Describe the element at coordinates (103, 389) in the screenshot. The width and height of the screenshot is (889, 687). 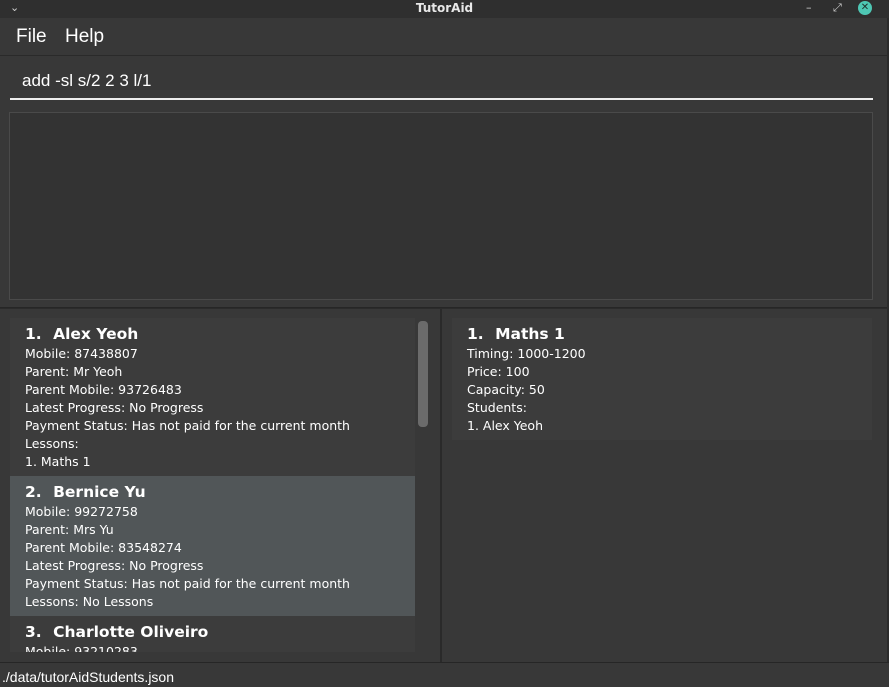
I see `student-parent-mobile: Parent Mobile: 93726483` at that location.